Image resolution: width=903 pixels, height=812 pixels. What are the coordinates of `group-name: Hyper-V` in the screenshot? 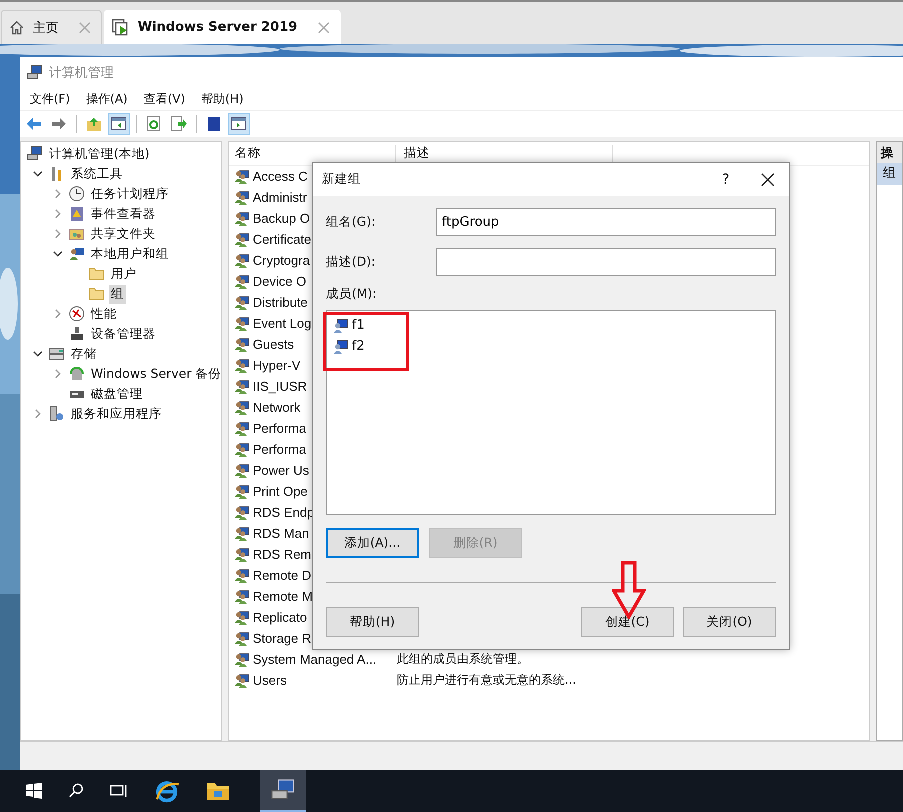 It's located at (277, 365).